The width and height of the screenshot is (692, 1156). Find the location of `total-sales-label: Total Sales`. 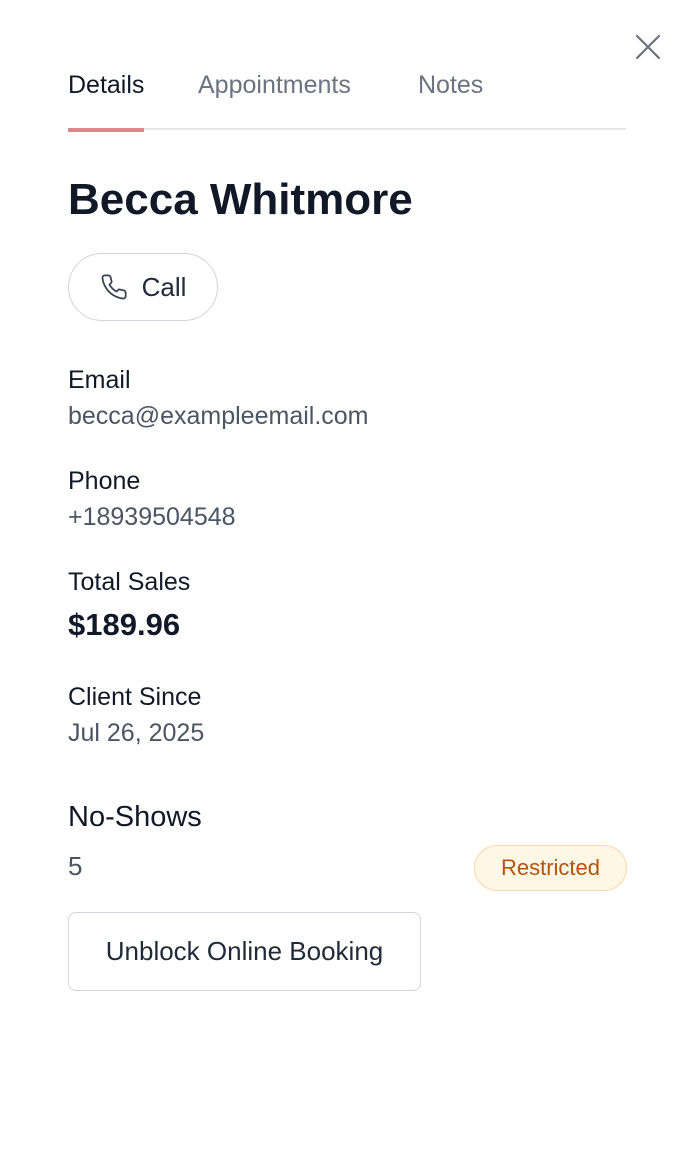

total-sales-label: Total Sales is located at coordinates (129, 582).